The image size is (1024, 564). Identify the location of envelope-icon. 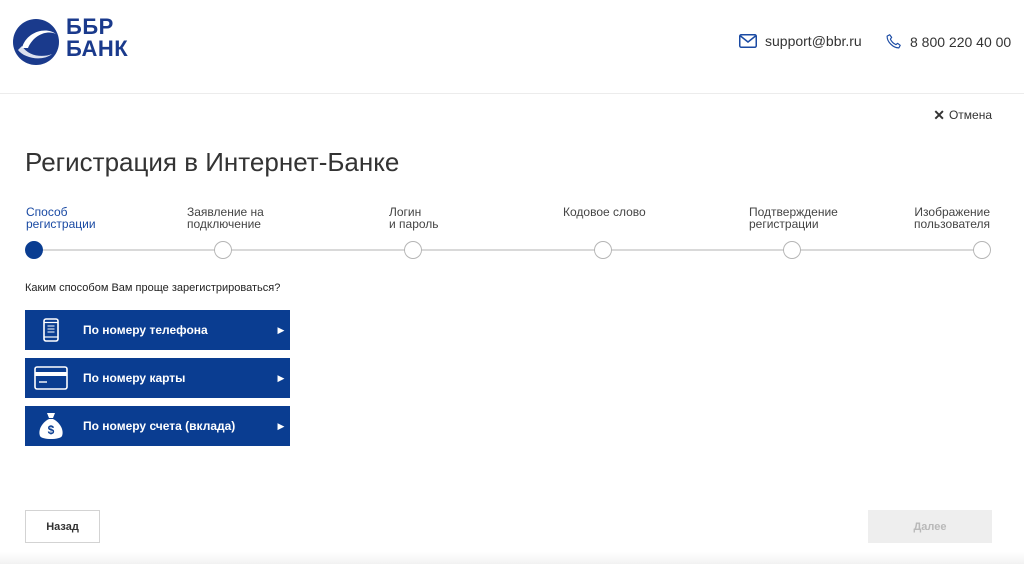
(748, 41).